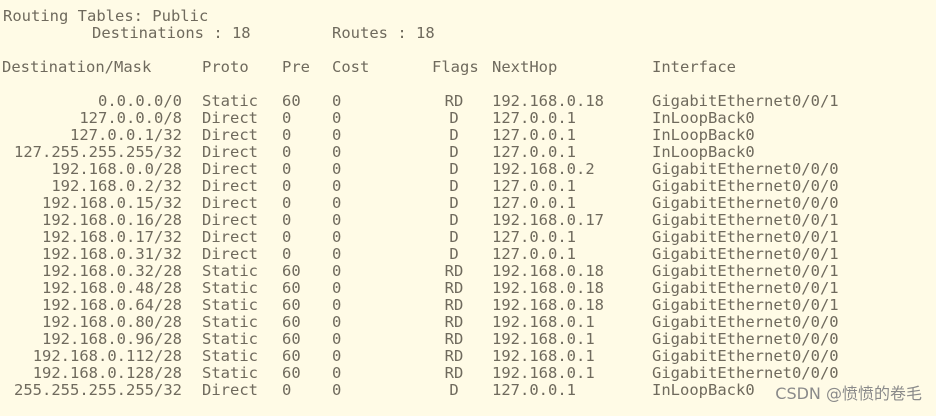 This screenshot has width=936, height=416. What do you see at coordinates (171, 33) in the screenshot?
I see `destinations-count: Destinations : 18` at bounding box center [171, 33].